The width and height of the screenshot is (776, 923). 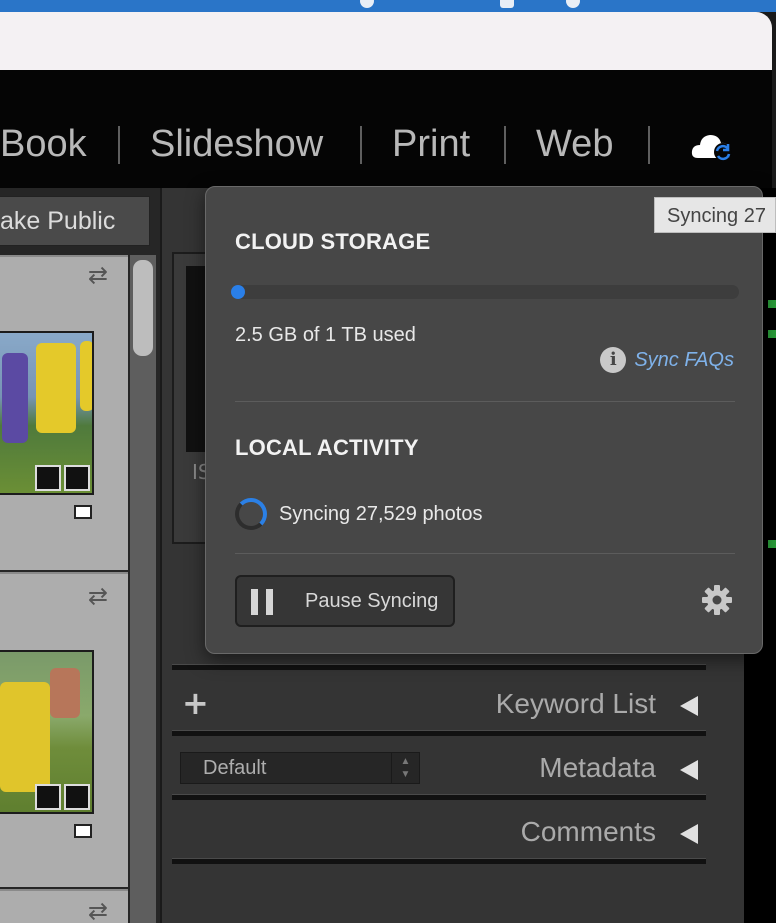 What do you see at coordinates (195, 703) in the screenshot?
I see `add-keyword-icon: +` at bounding box center [195, 703].